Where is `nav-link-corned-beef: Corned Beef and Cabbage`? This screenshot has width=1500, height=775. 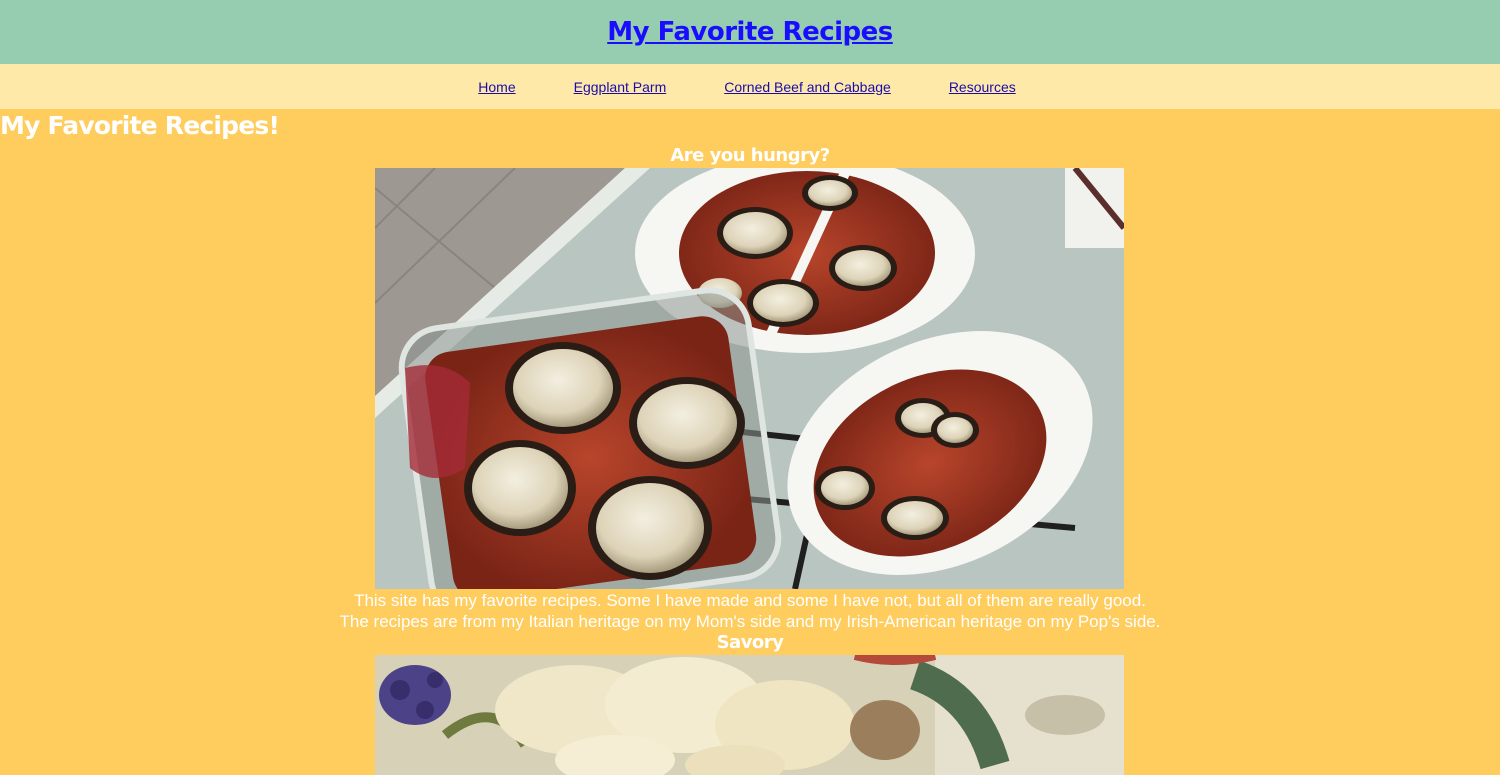 nav-link-corned-beef: Corned Beef and Cabbage is located at coordinates (807, 87).